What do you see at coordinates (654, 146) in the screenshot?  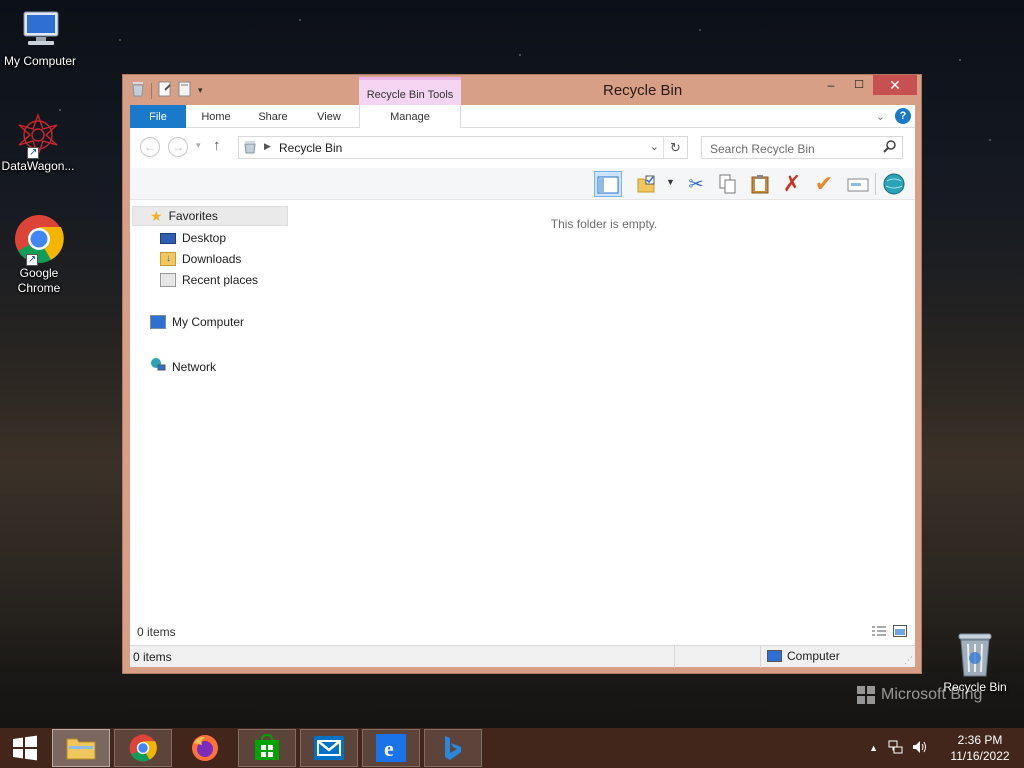 I see `address-dropdown-chevron-icon: ⌄` at bounding box center [654, 146].